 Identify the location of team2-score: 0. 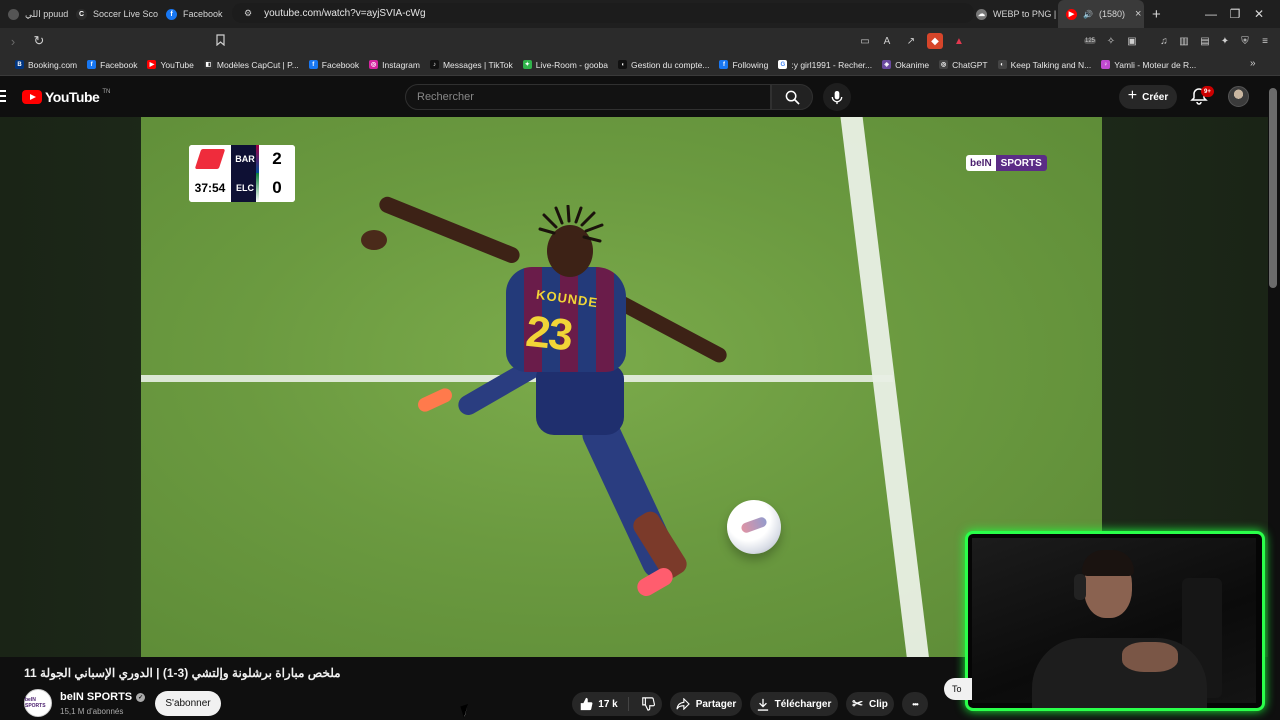
(277, 187).